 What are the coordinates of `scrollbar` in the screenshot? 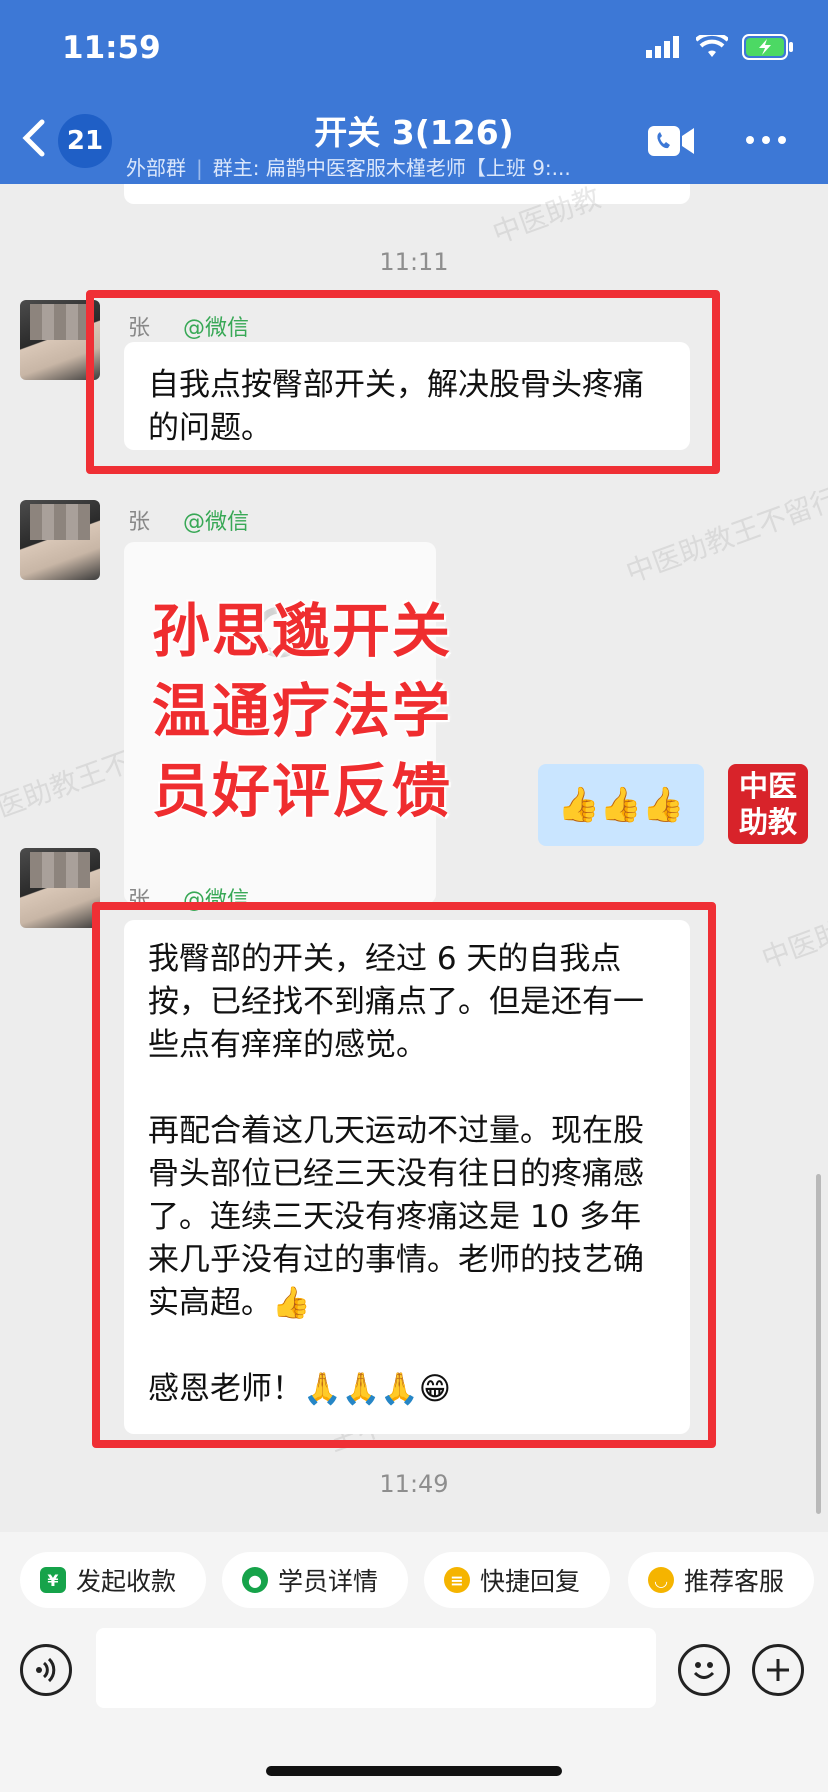 It's located at (818, 1344).